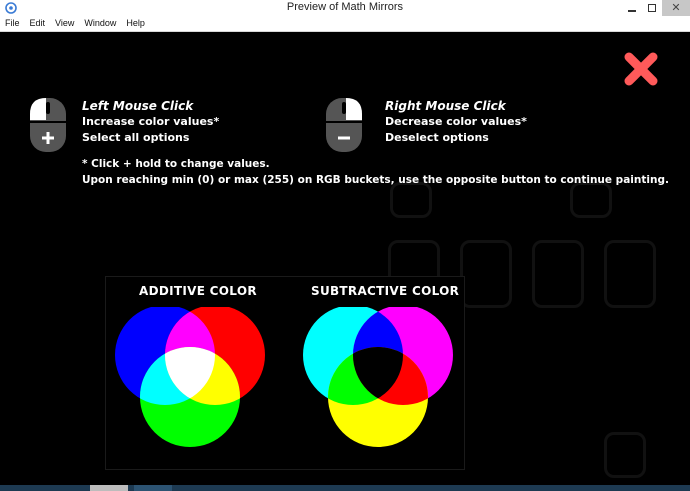  What do you see at coordinates (344, 125) in the screenshot?
I see `mouse-right-minus-icon` at bounding box center [344, 125].